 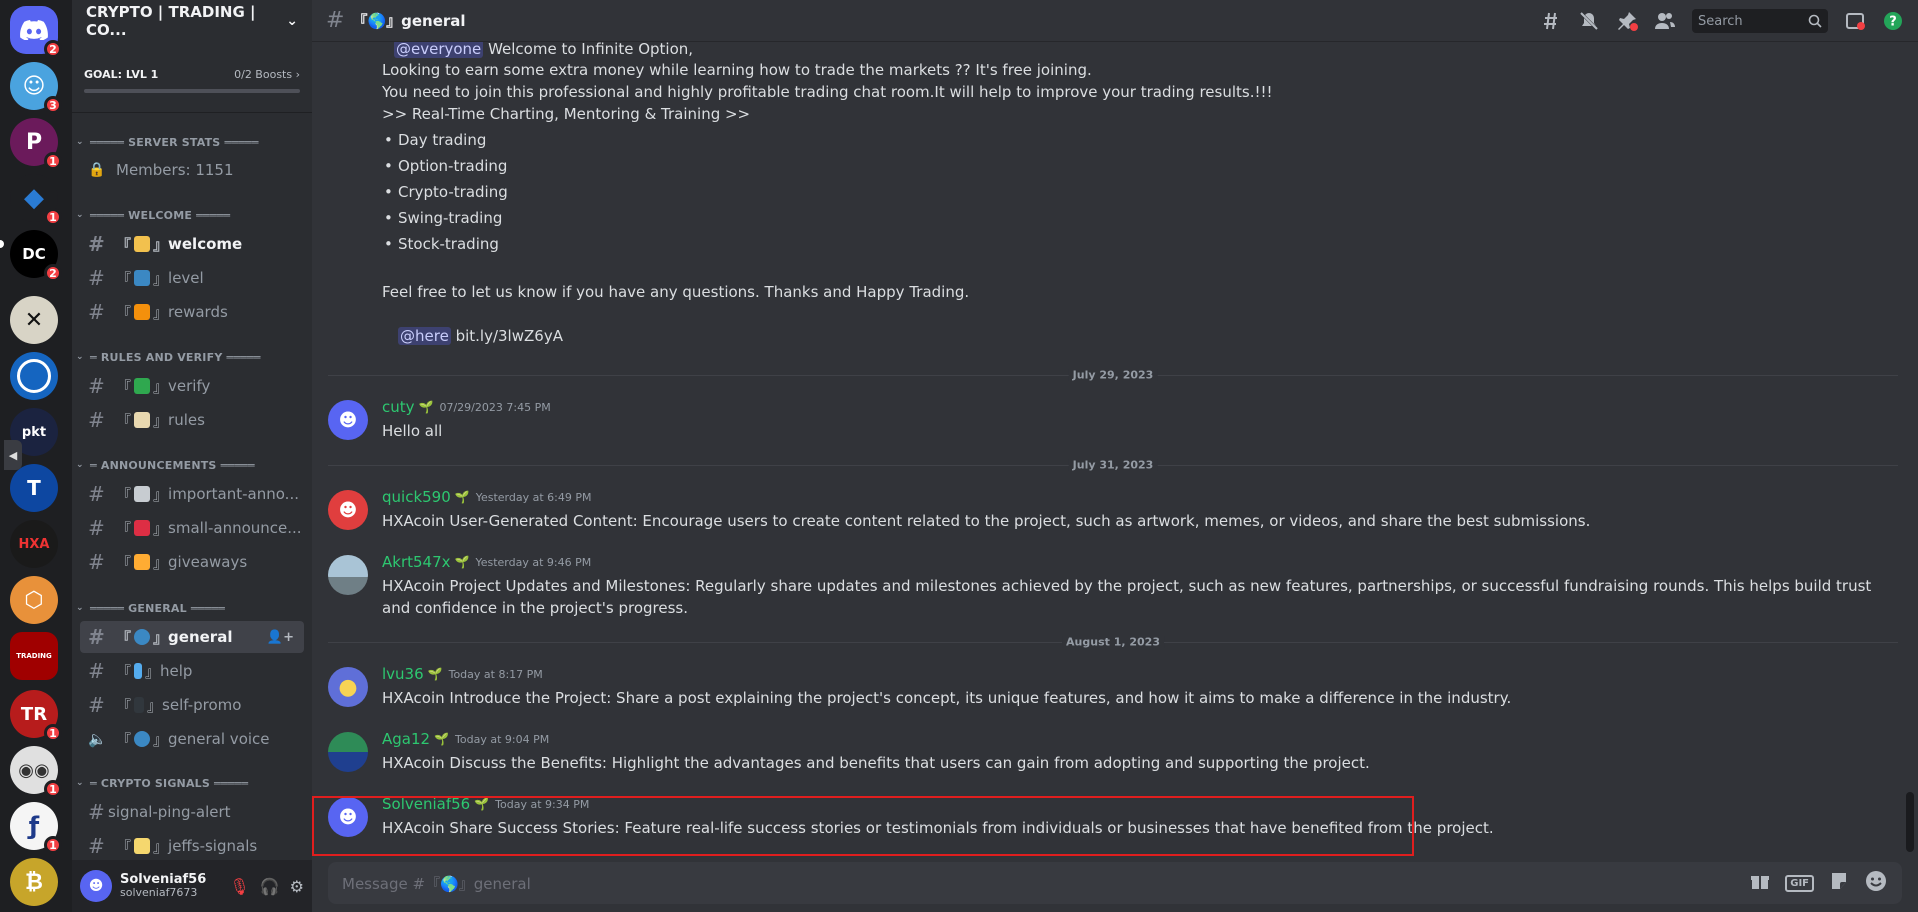 I want to click on server-icon-13: TR 1, so click(x=36, y=716).